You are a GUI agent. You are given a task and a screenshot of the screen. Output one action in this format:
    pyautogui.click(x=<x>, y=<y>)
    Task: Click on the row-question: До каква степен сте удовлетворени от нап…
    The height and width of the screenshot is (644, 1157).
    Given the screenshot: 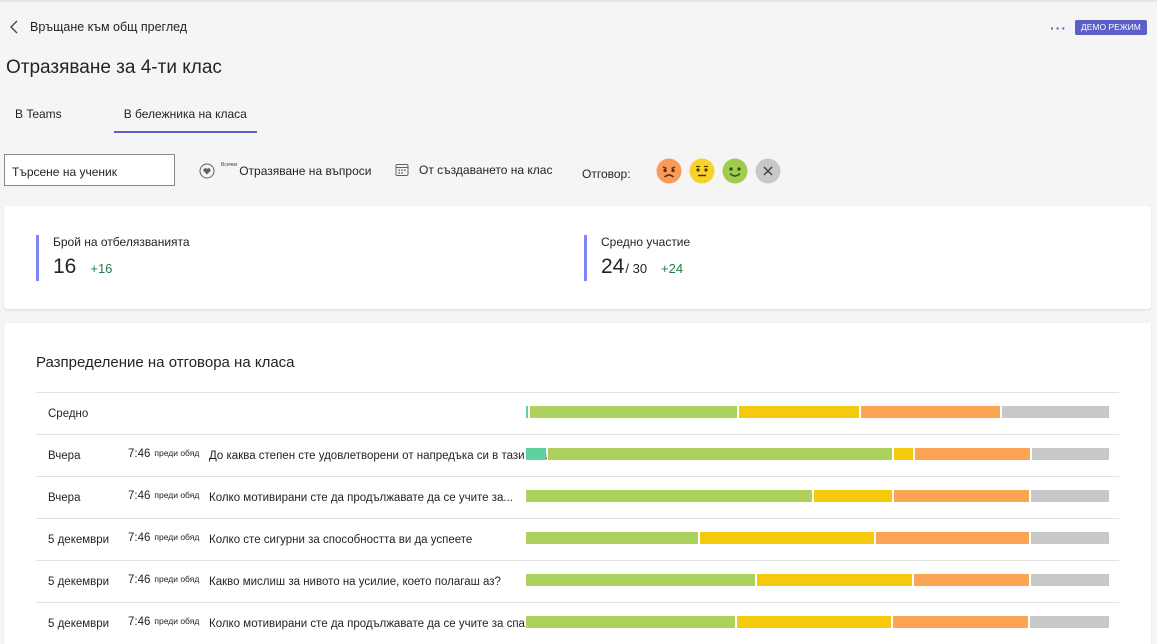 What is the action you would take?
    pyautogui.click(x=378, y=456)
    